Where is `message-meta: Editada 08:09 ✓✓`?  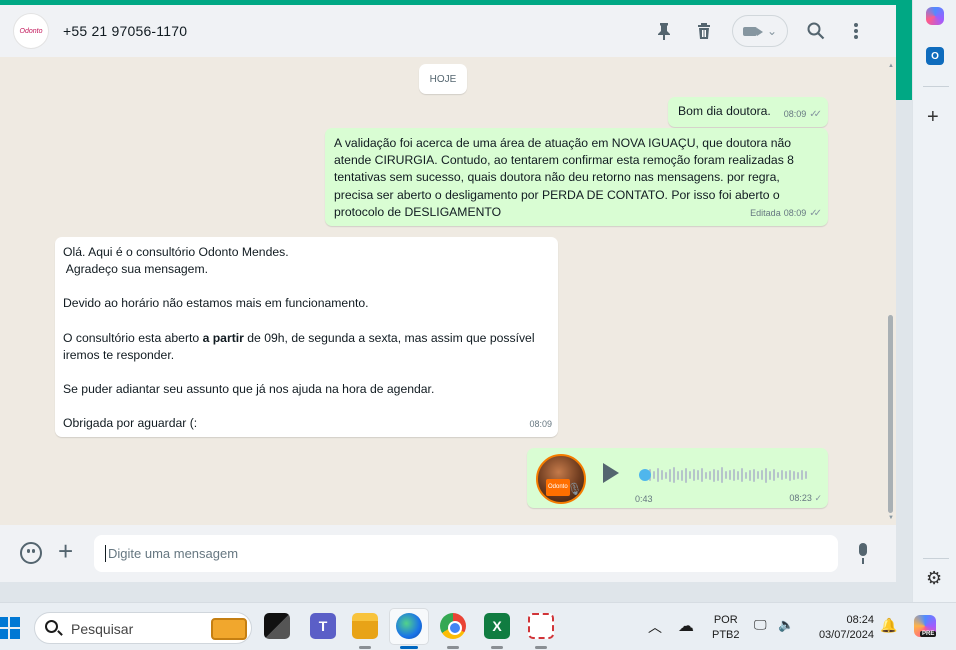
message-meta: Editada 08:09 ✓✓ is located at coordinates (786, 213).